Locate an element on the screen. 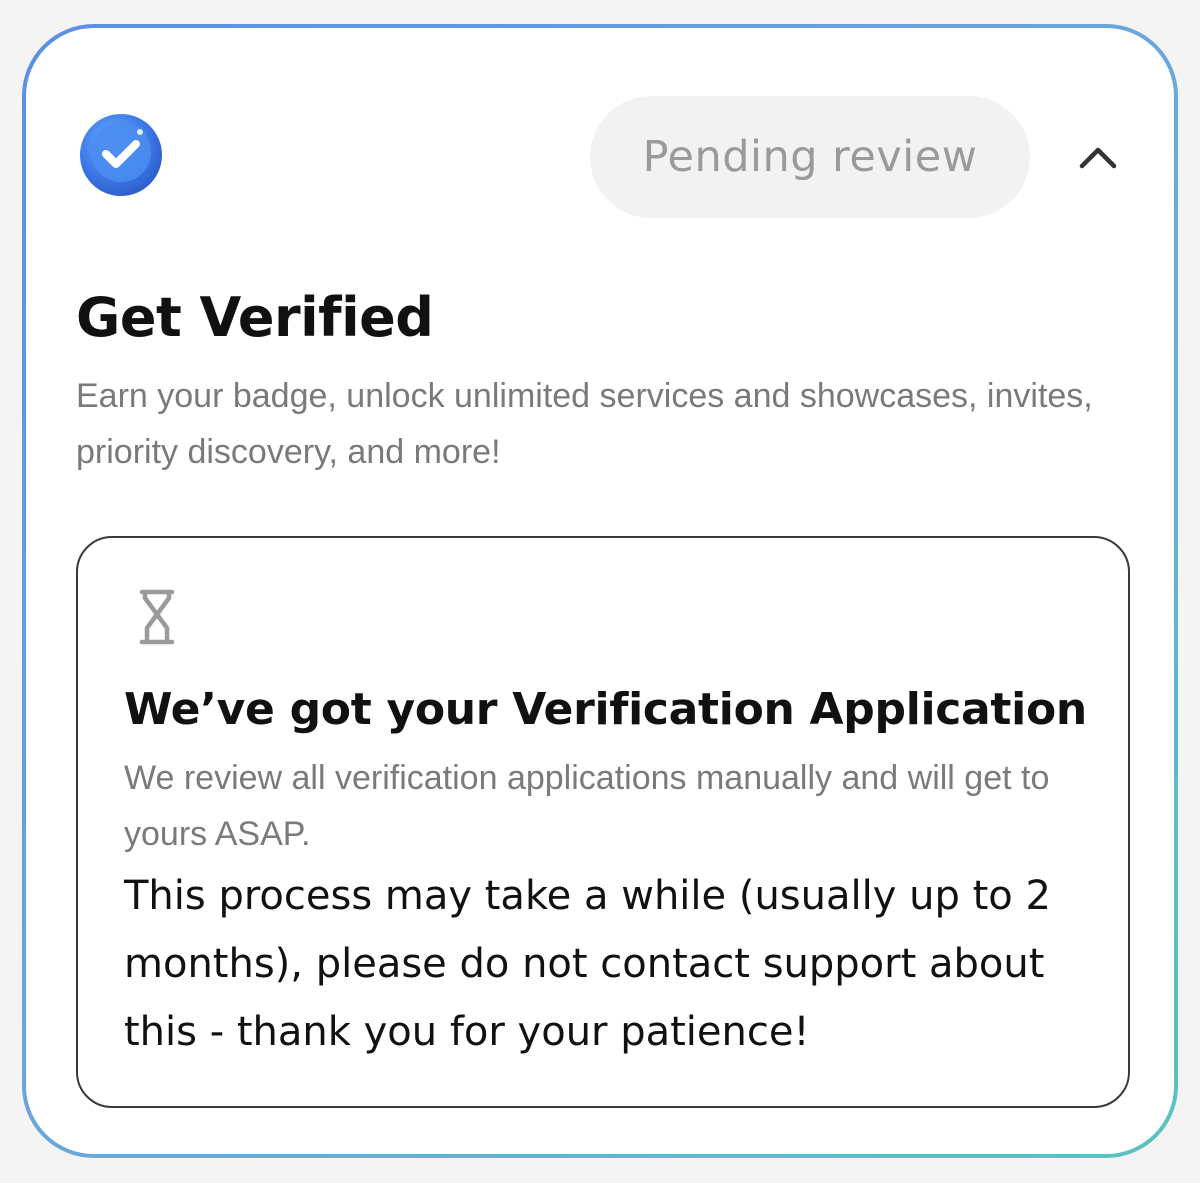 Image resolution: width=1200 pixels, height=1183 pixels. verified-badge-icon is located at coordinates (121, 155).